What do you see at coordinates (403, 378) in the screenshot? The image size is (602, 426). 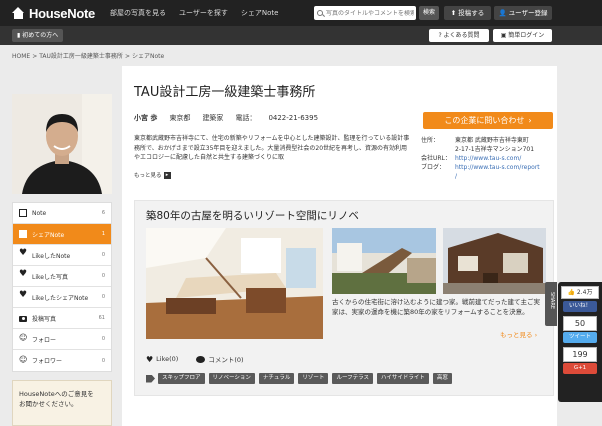 I see `tag-high-side-light: ハイサイドライト` at bounding box center [403, 378].